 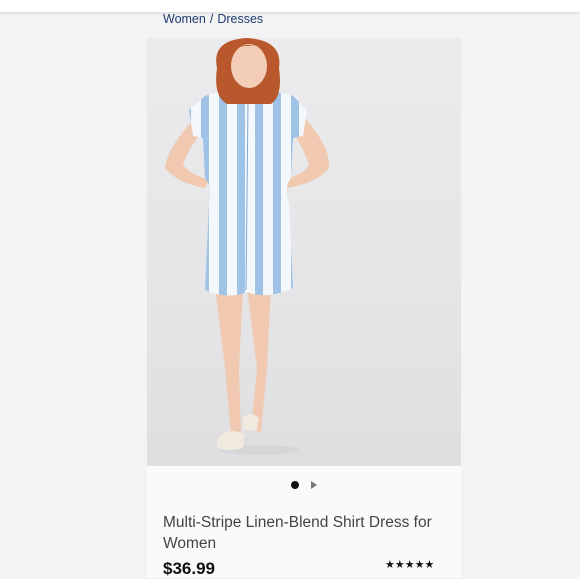 What do you see at coordinates (409, 564) in the screenshot?
I see `rating-stars: ★★★★★` at bounding box center [409, 564].